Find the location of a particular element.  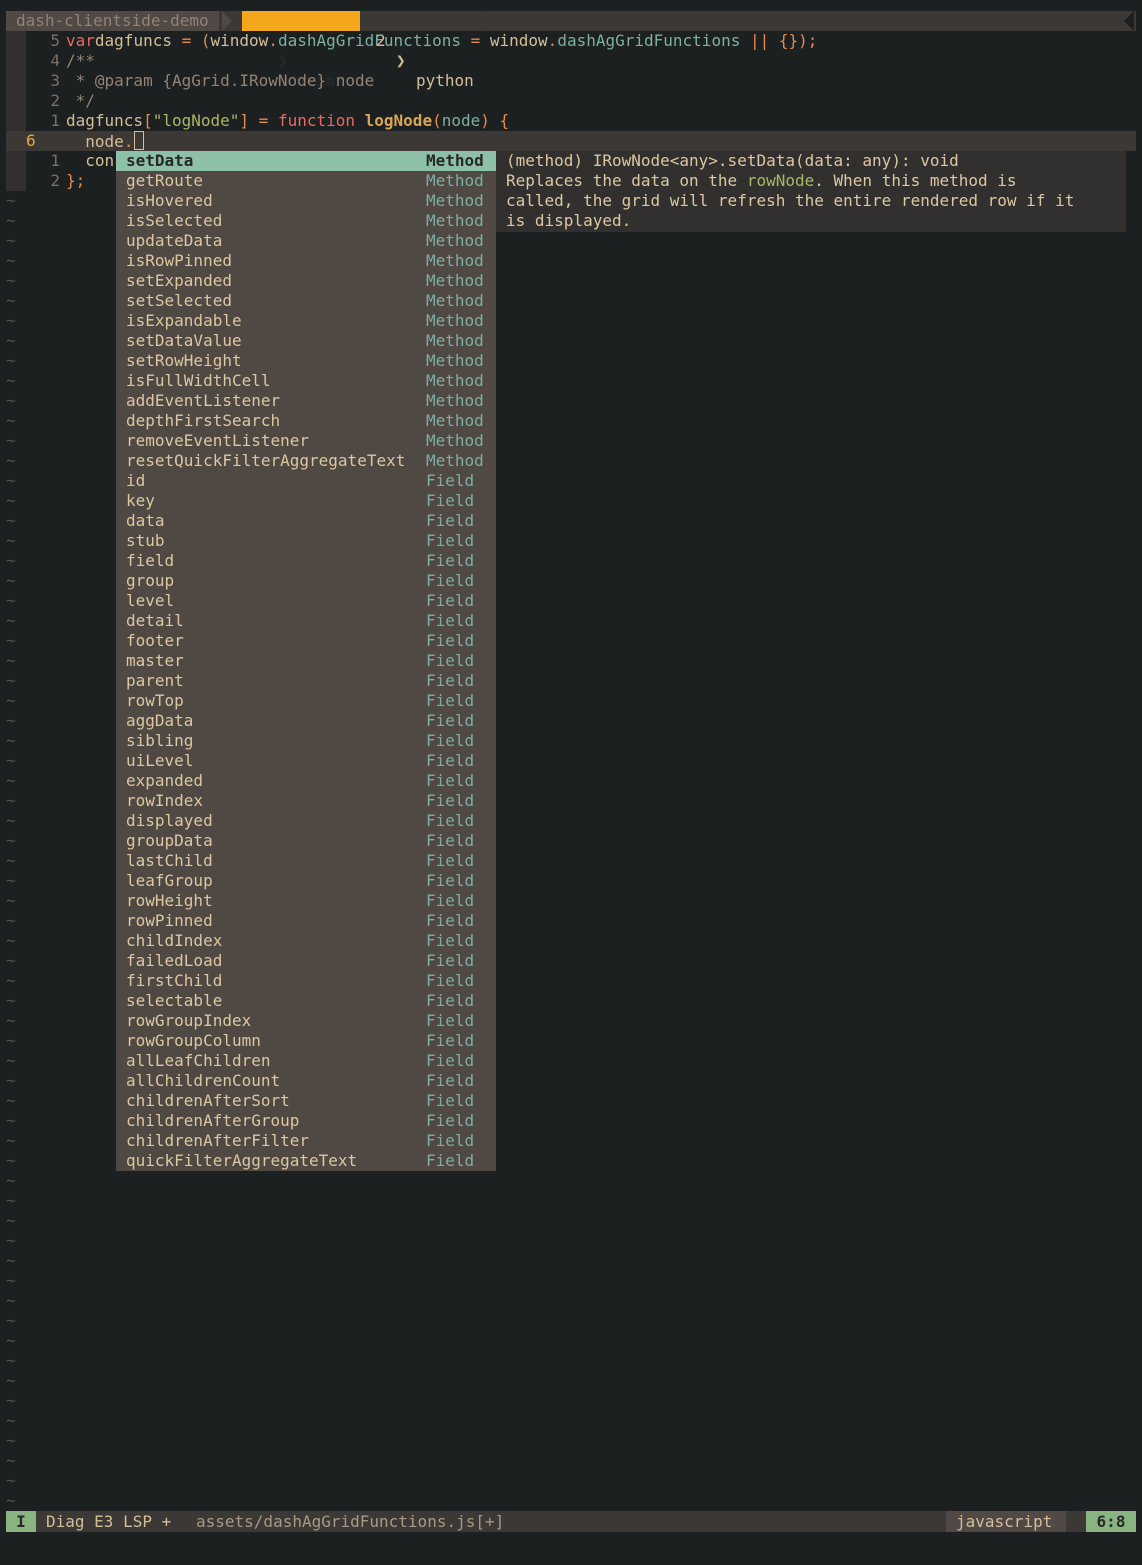

completion-item: childIndex Field is located at coordinates (306, 941).